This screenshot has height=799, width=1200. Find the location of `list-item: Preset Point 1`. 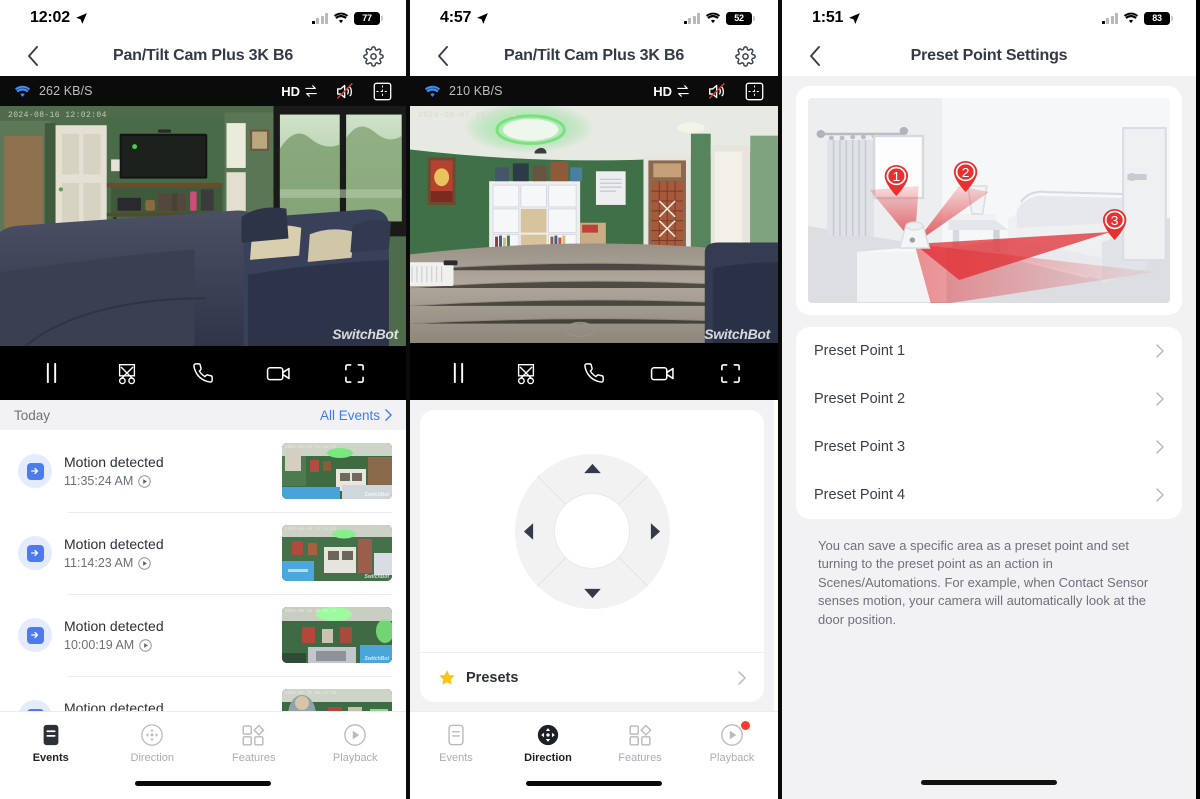

list-item: Preset Point 1 is located at coordinates (989, 351).